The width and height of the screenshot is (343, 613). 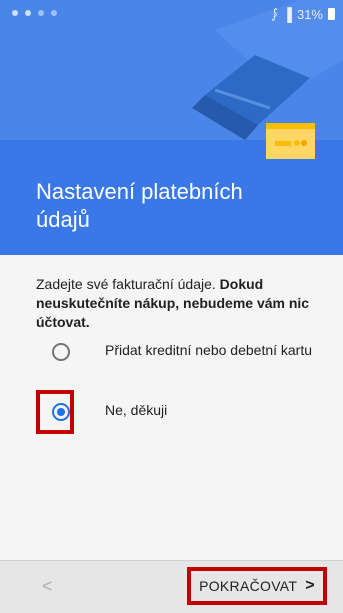 I want to click on status-right: ⨓ ▐ 31%, so click(x=303, y=14).